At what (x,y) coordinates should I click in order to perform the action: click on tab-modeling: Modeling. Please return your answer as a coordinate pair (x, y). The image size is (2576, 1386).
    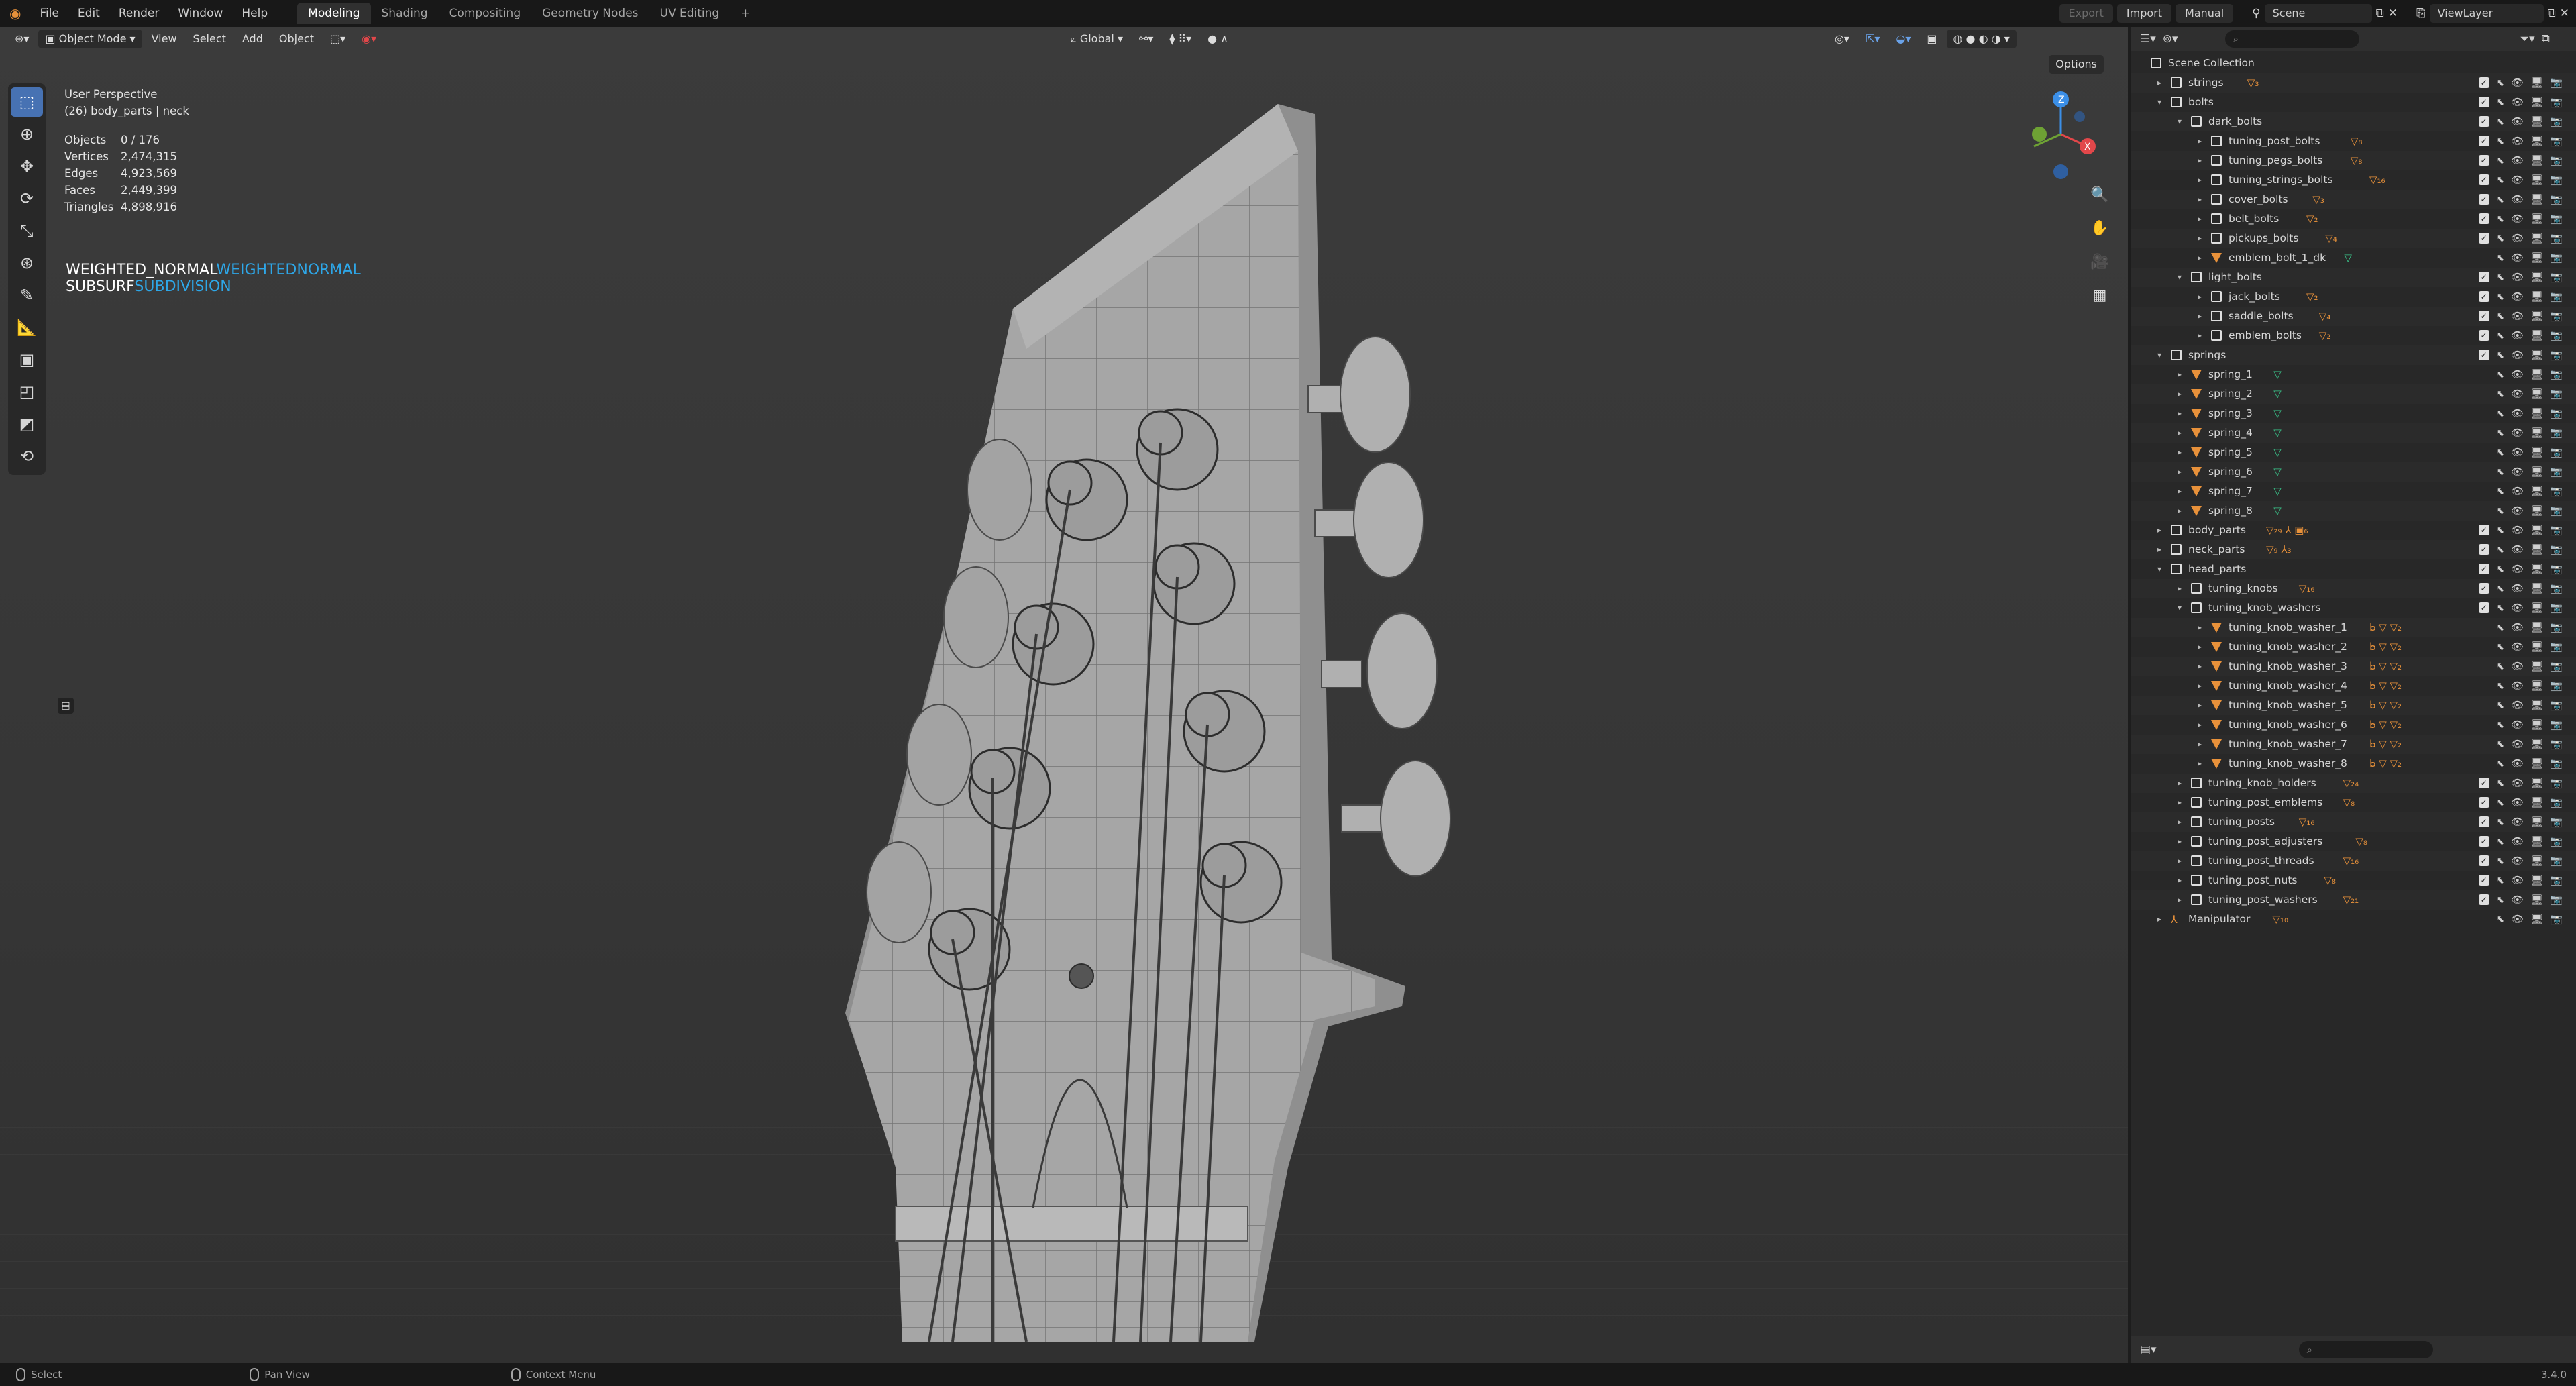
    Looking at the image, I should click on (334, 13).